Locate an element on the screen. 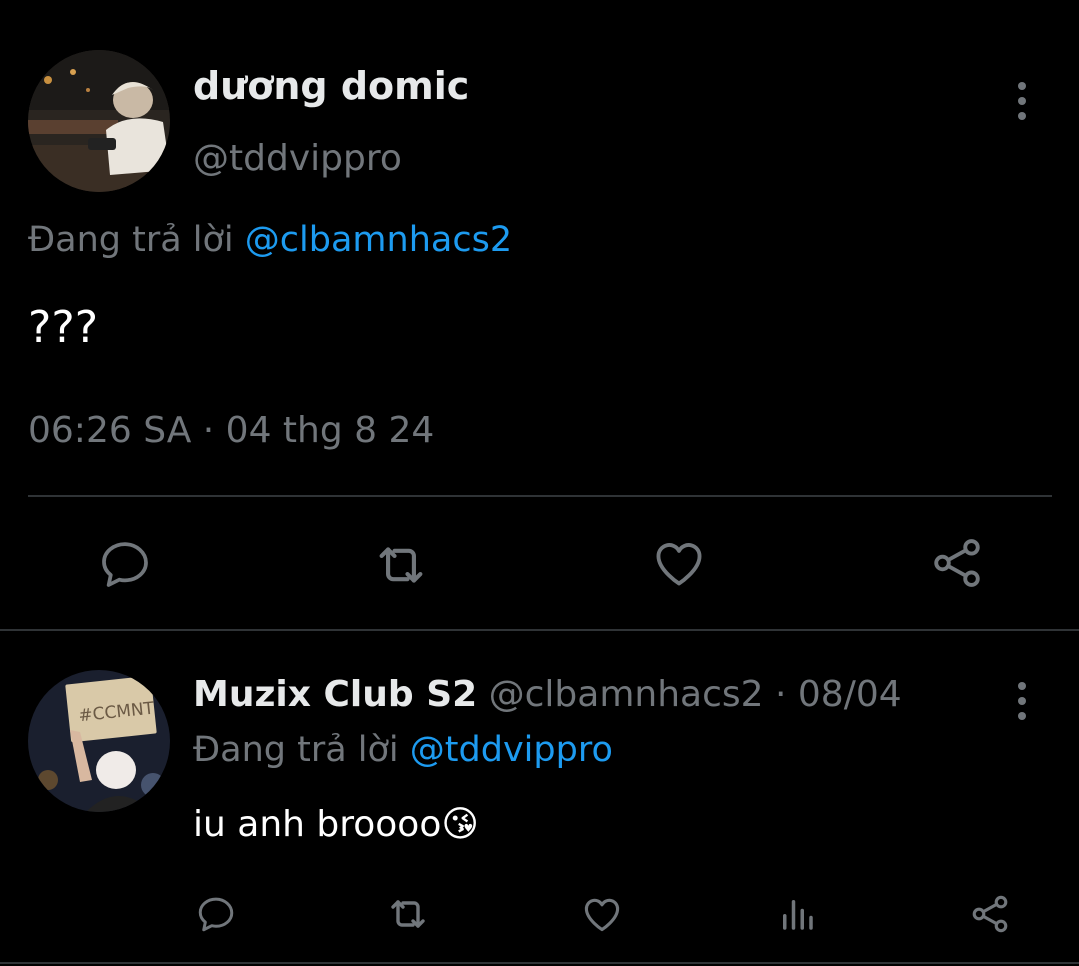 This screenshot has height=966, width=1079. reply-to-link: @clbamnhacs2 is located at coordinates (378, 240).